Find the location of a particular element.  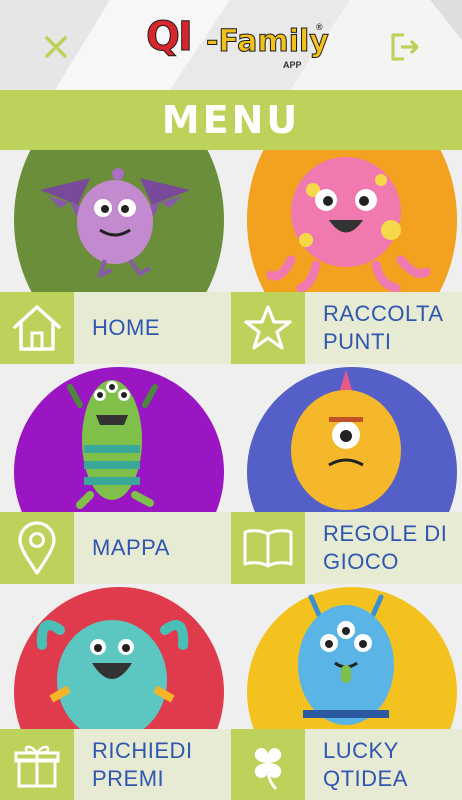

close-icon is located at coordinates (56, 47).